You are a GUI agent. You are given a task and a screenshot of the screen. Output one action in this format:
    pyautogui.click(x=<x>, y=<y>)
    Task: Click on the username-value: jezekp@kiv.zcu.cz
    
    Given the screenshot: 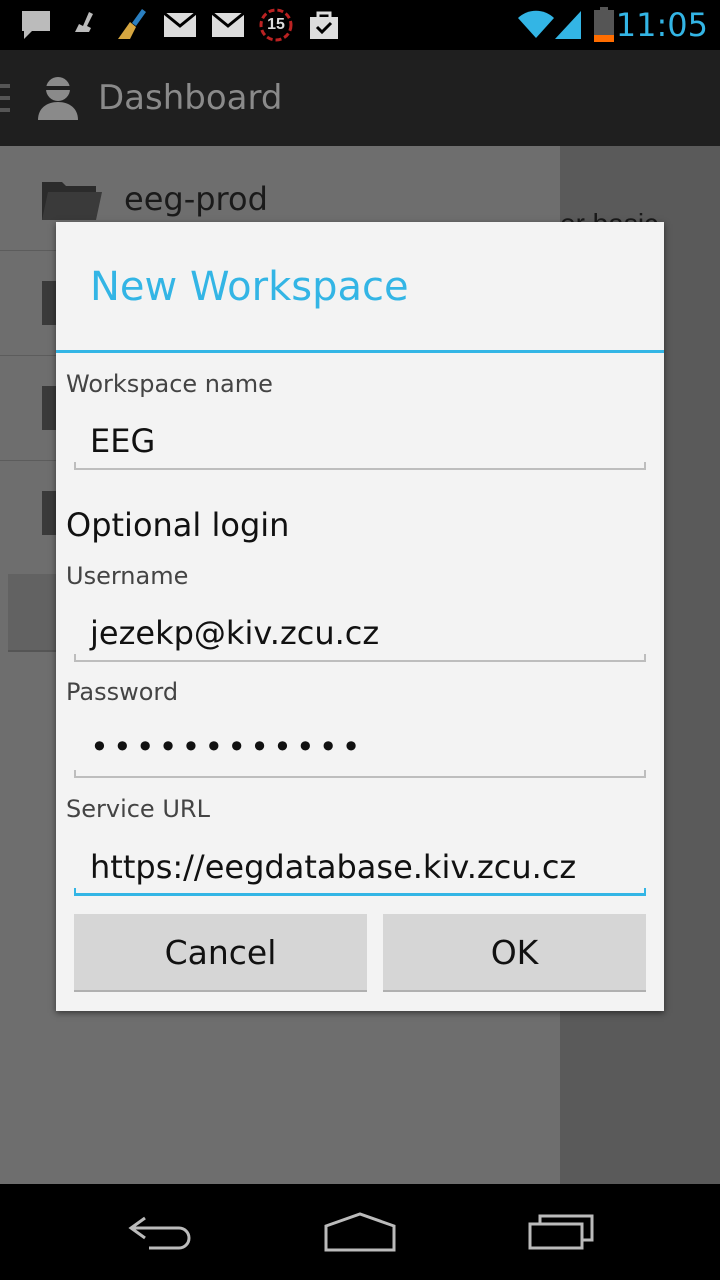 What is the action you would take?
    pyautogui.click(x=235, y=633)
    